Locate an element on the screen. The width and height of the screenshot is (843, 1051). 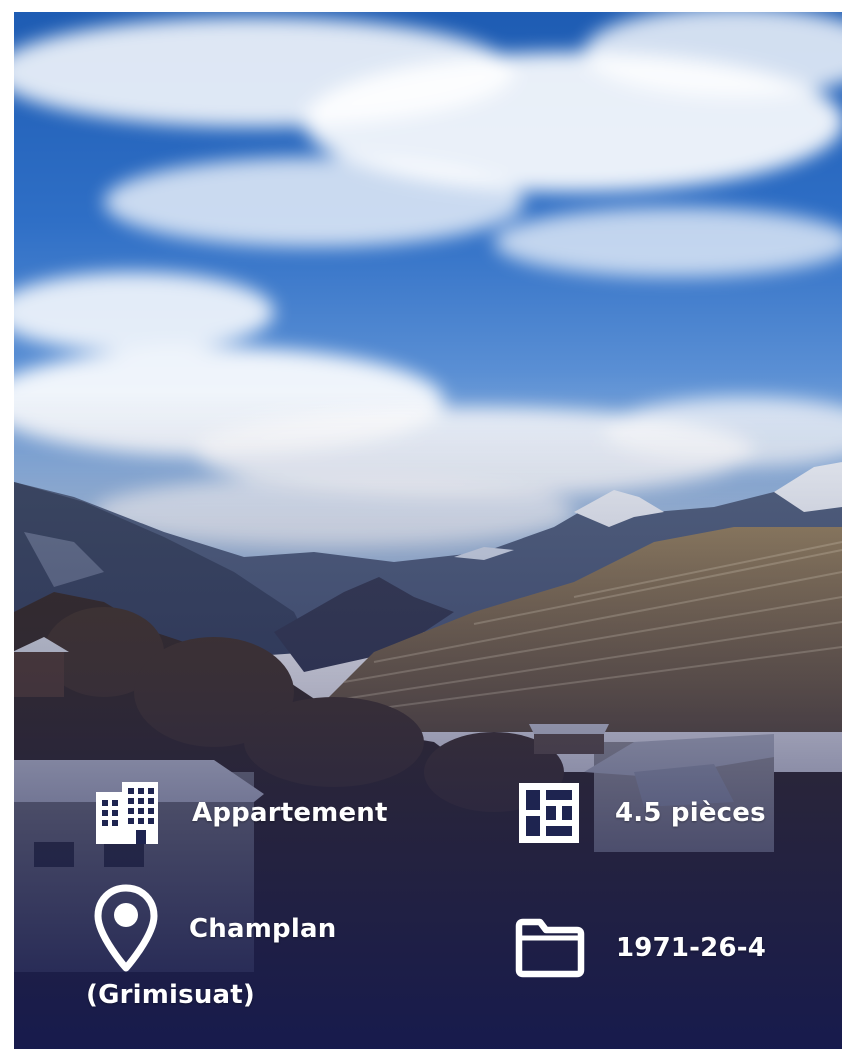
reference-row: 1971-26-4 is located at coordinates (640, 948).